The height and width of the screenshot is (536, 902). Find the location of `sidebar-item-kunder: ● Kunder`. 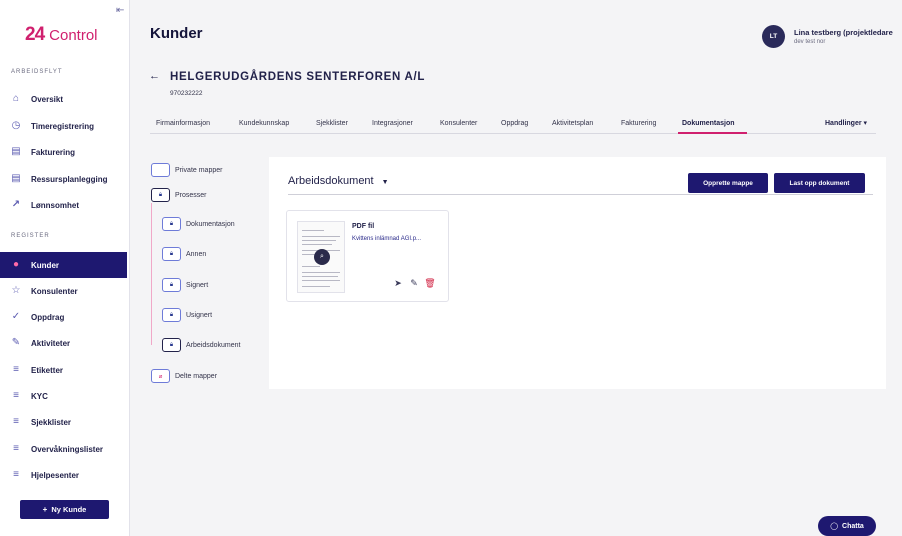

sidebar-item-kunder: ● Kunder is located at coordinates (63, 265).